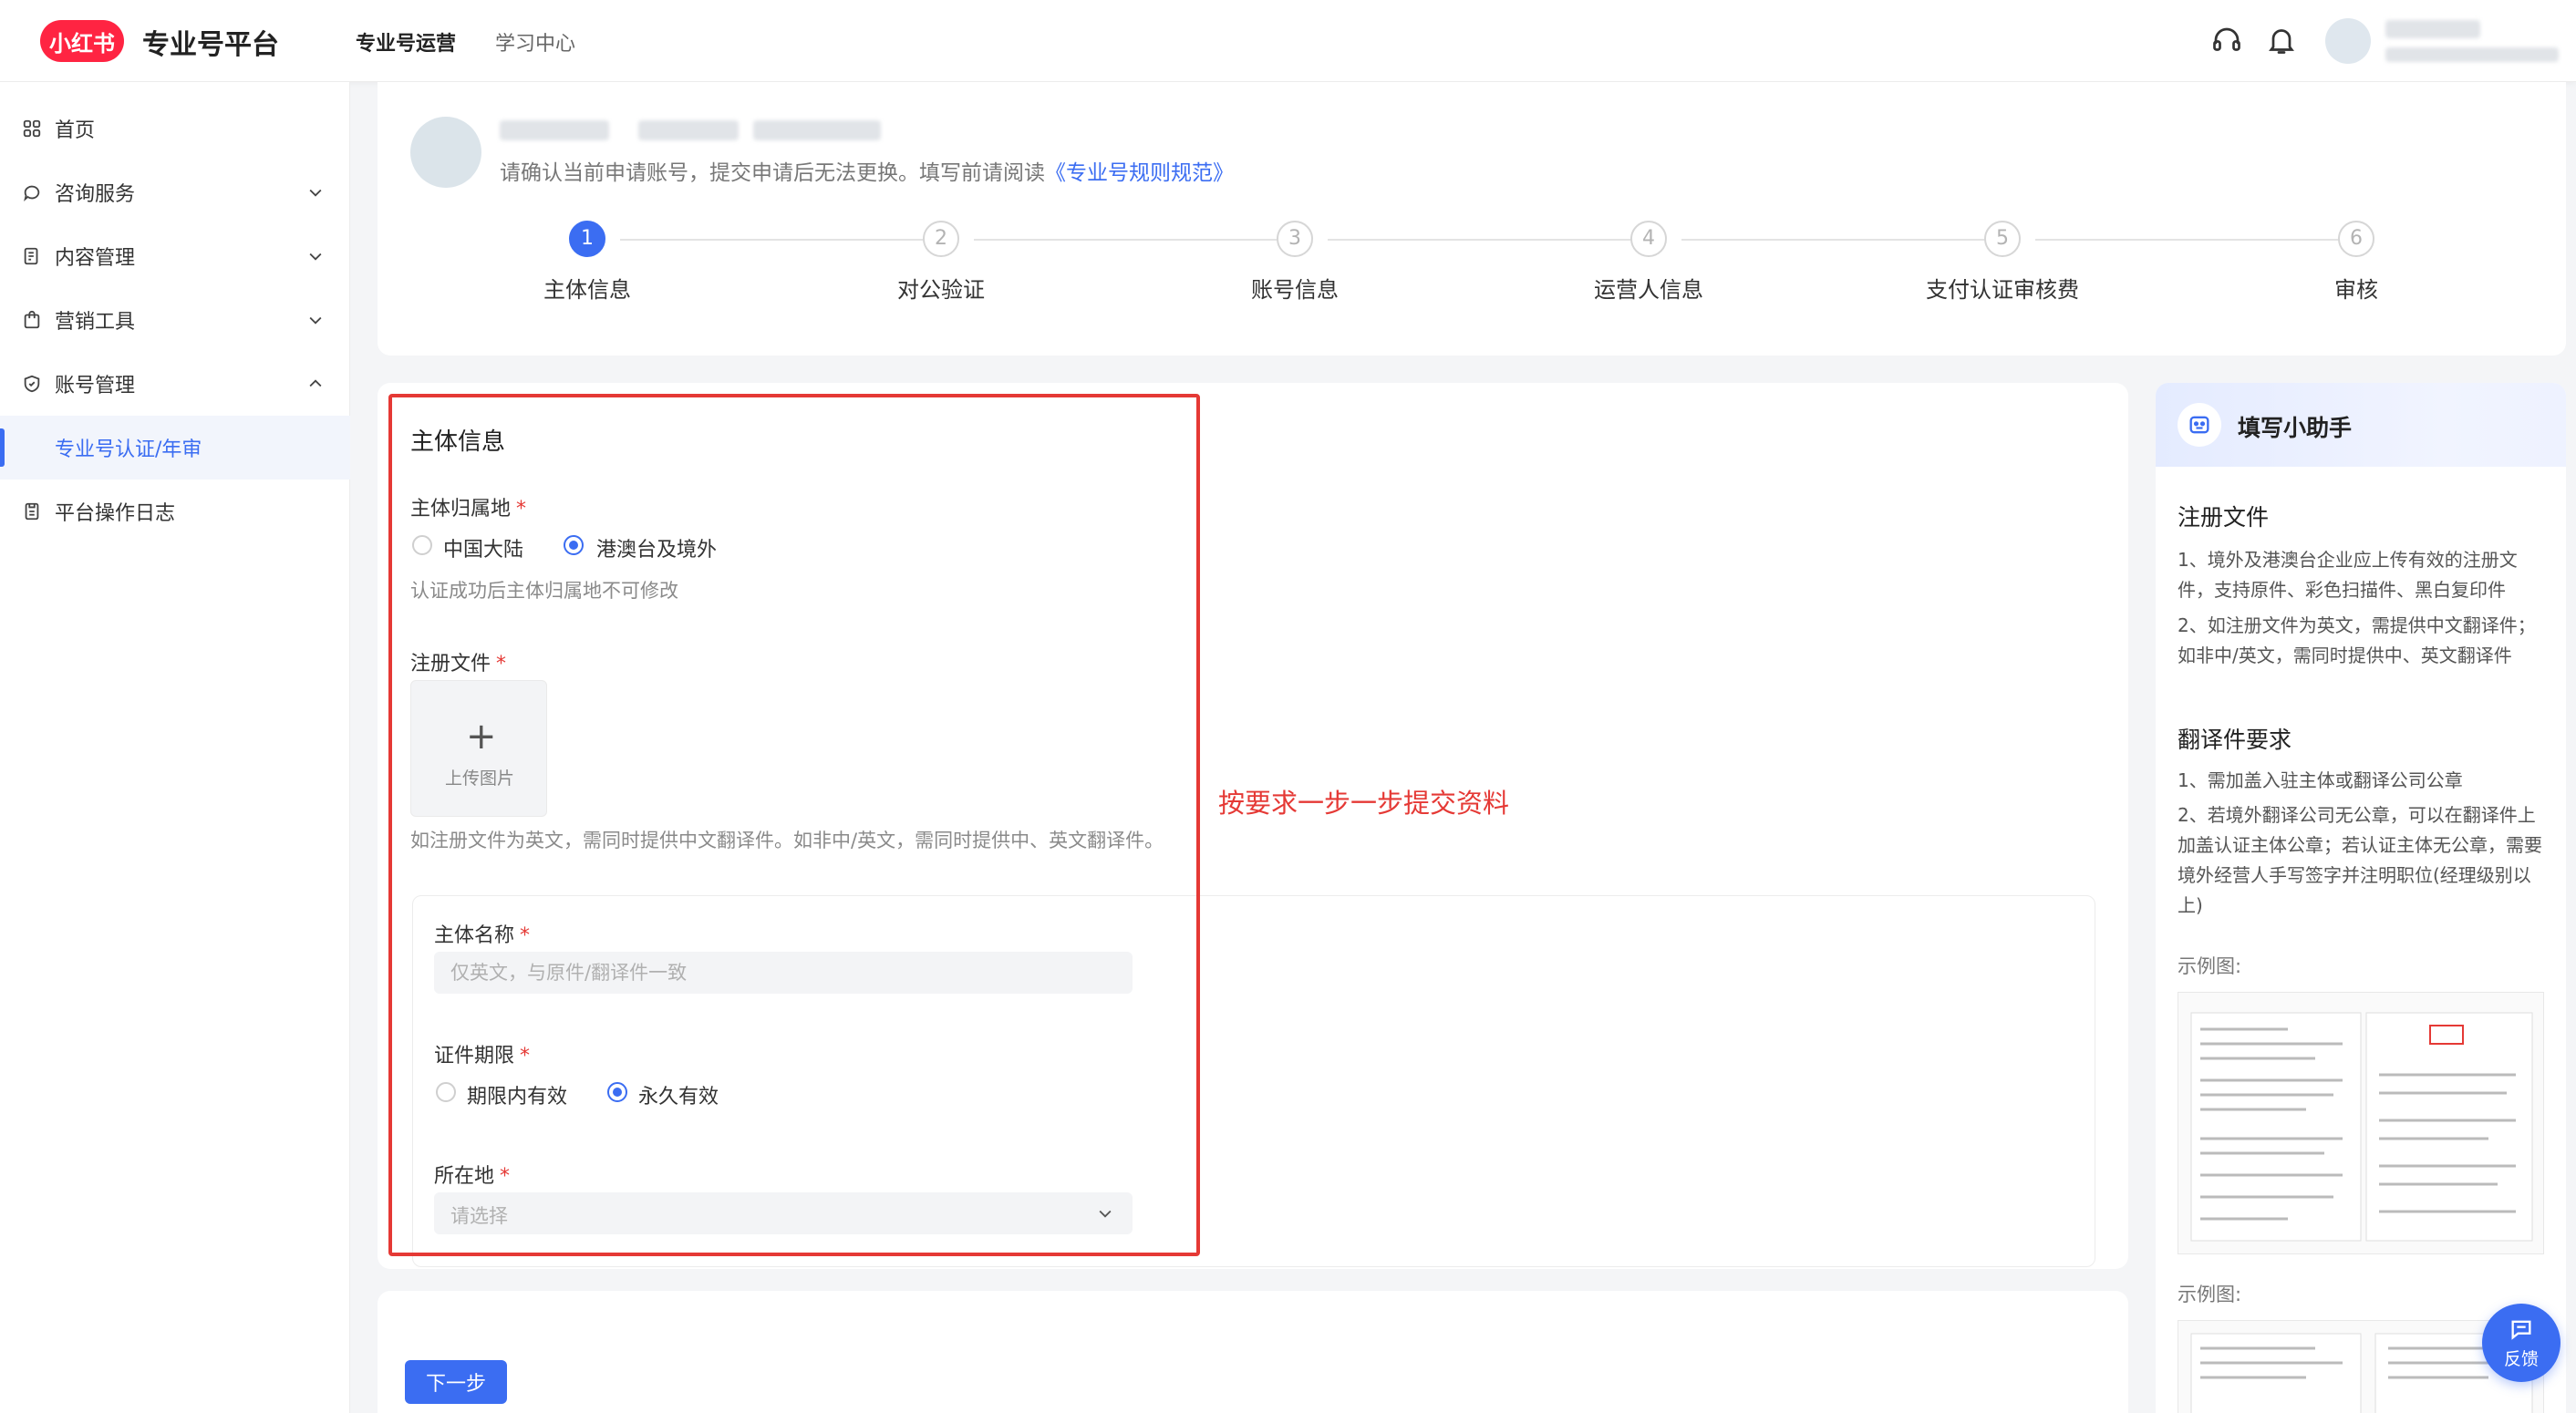  Describe the element at coordinates (483, 547) in the screenshot. I see `radio-mainland-label: 中国大陆` at that location.